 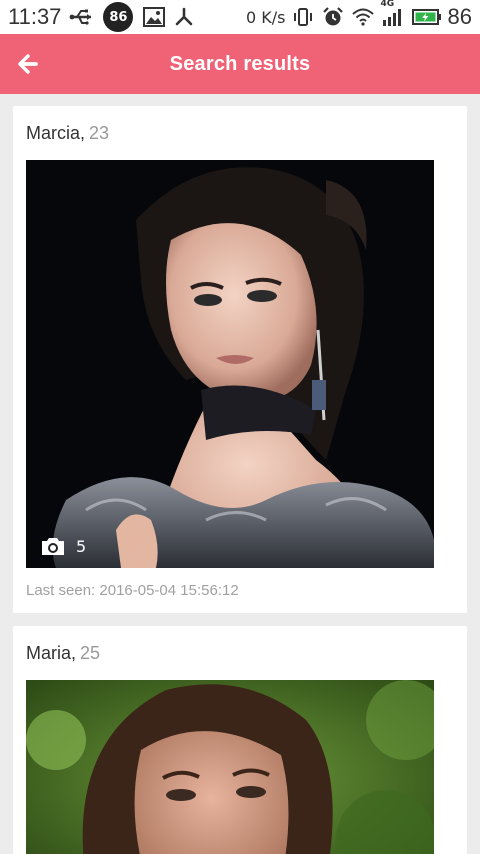 What do you see at coordinates (184, 17) in the screenshot?
I see `share-icon` at bounding box center [184, 17].